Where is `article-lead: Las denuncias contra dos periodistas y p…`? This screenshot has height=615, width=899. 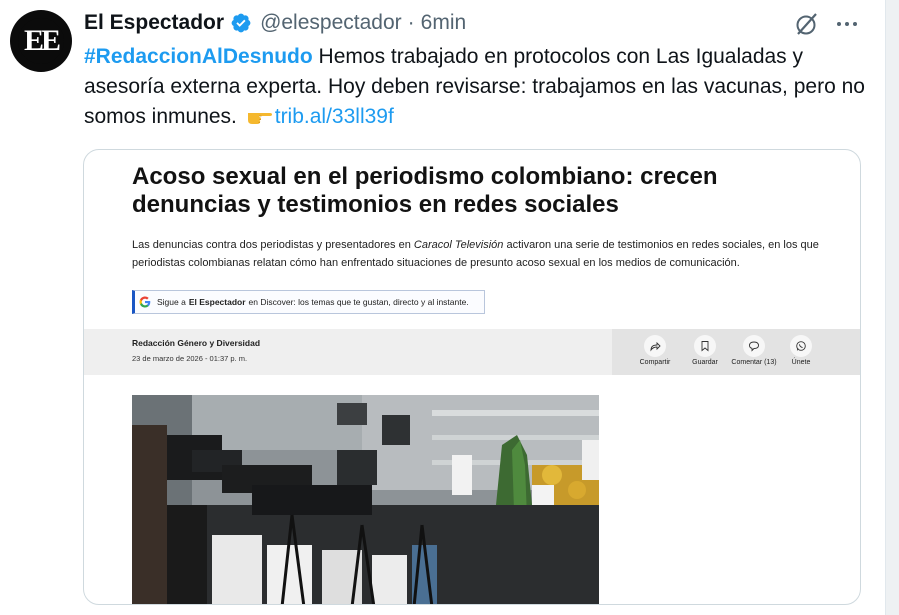
article-lead: Las denuncias contra dos periodistas y p… is located at coordinates (482, 254).